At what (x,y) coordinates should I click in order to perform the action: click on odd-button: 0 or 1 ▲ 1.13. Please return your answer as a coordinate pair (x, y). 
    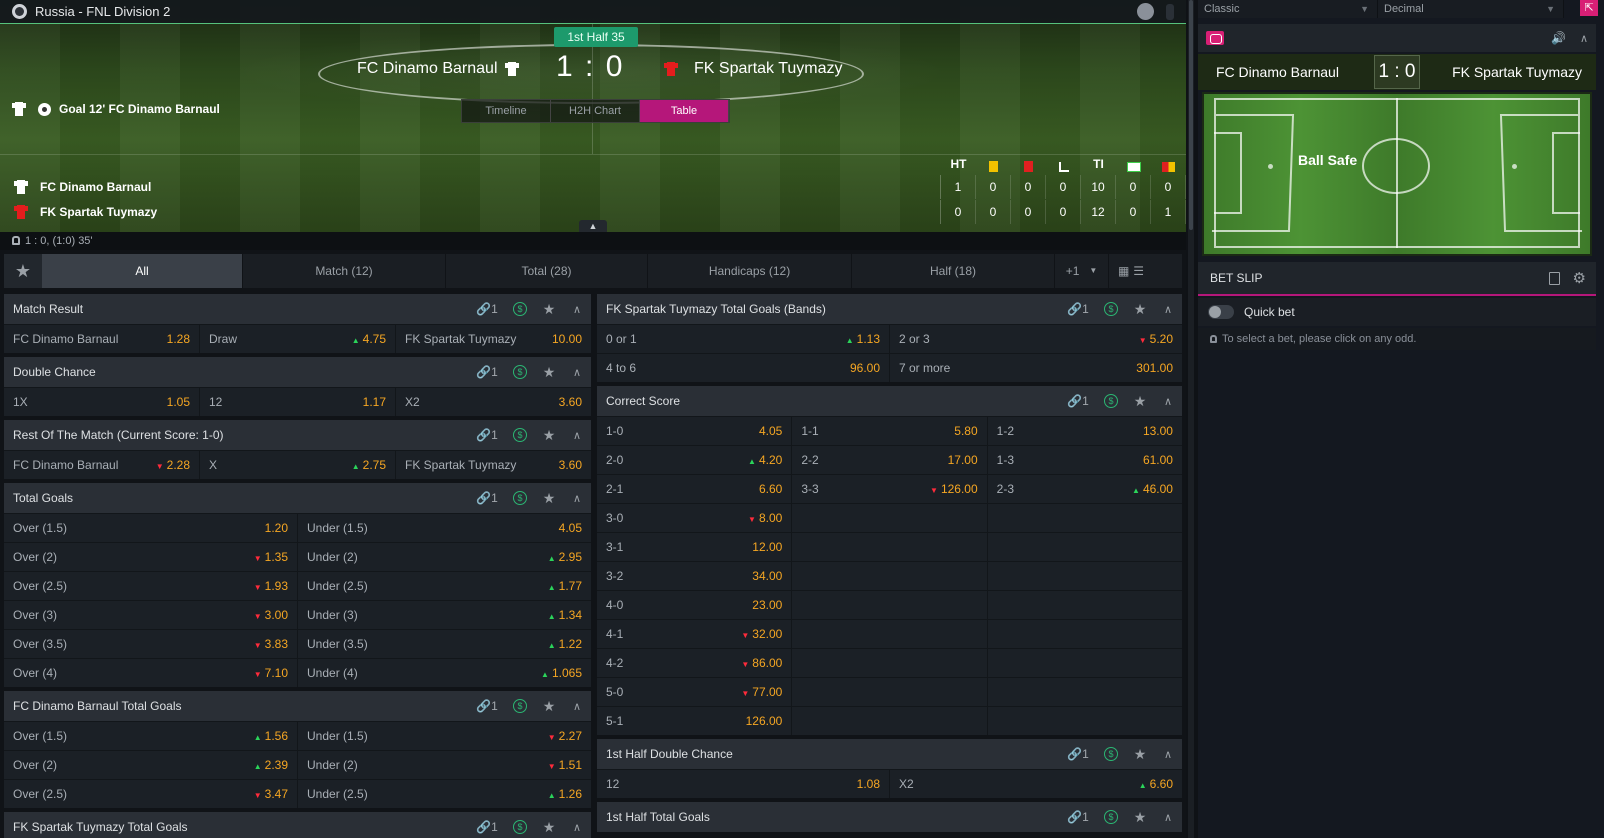
    Looking at the image, I should click on (743, 339).